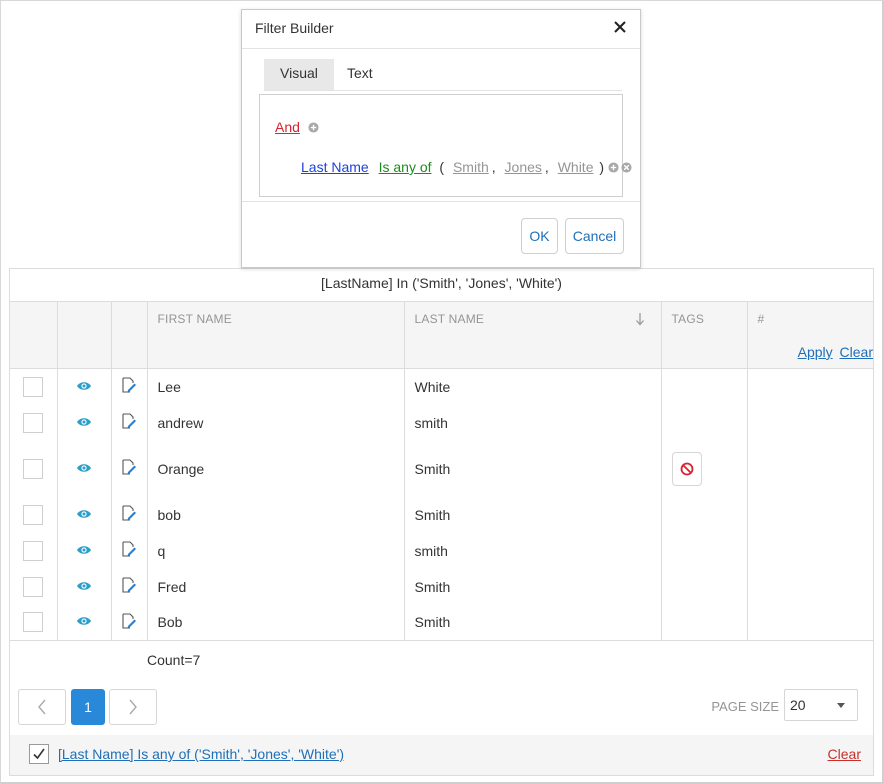  I want to click on filter-cell, so click(33, 352).